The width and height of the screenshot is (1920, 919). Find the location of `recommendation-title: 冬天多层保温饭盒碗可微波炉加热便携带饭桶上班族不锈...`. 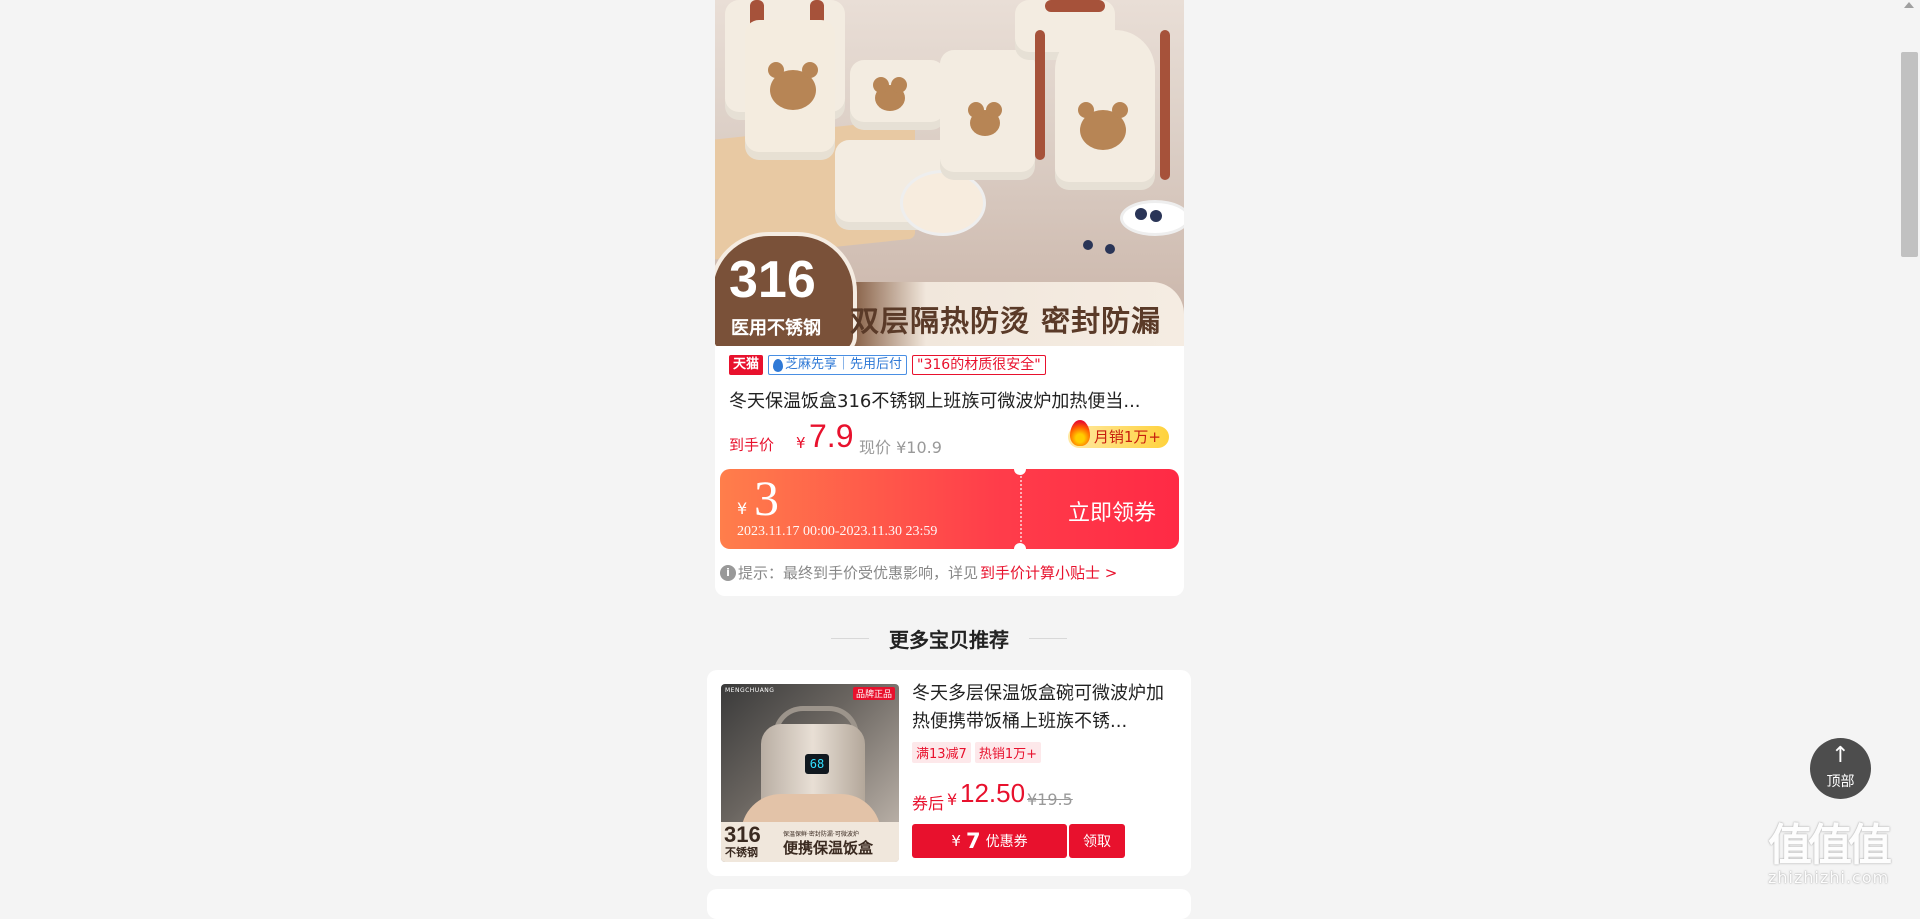

recommendation-title: 冬天多层保温饭盒碗可微波炉加热便携带饭桶上班族不锈... is located at coordinates (1044, 708).